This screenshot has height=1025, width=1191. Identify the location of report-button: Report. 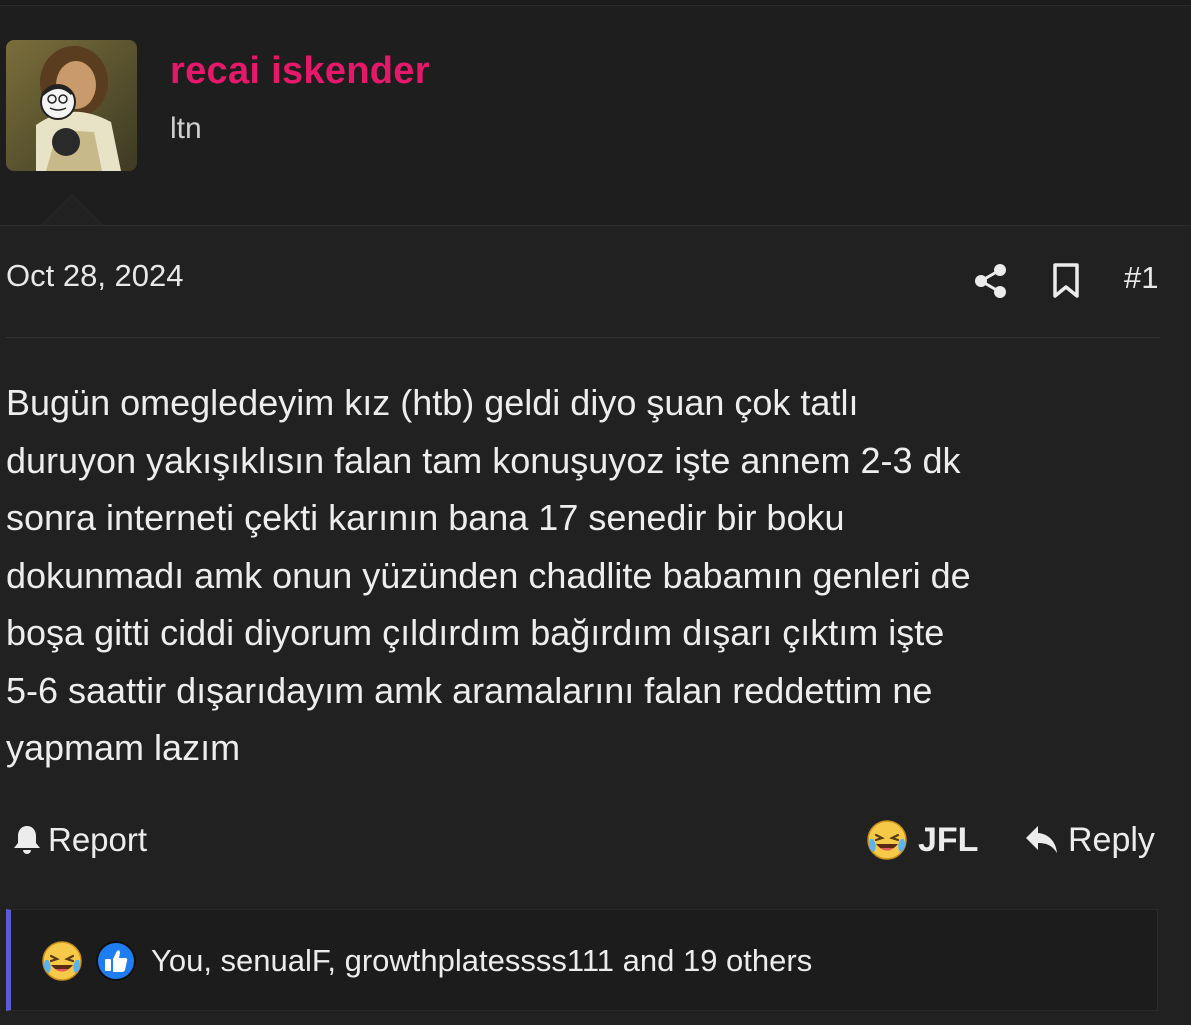
(79, 840).